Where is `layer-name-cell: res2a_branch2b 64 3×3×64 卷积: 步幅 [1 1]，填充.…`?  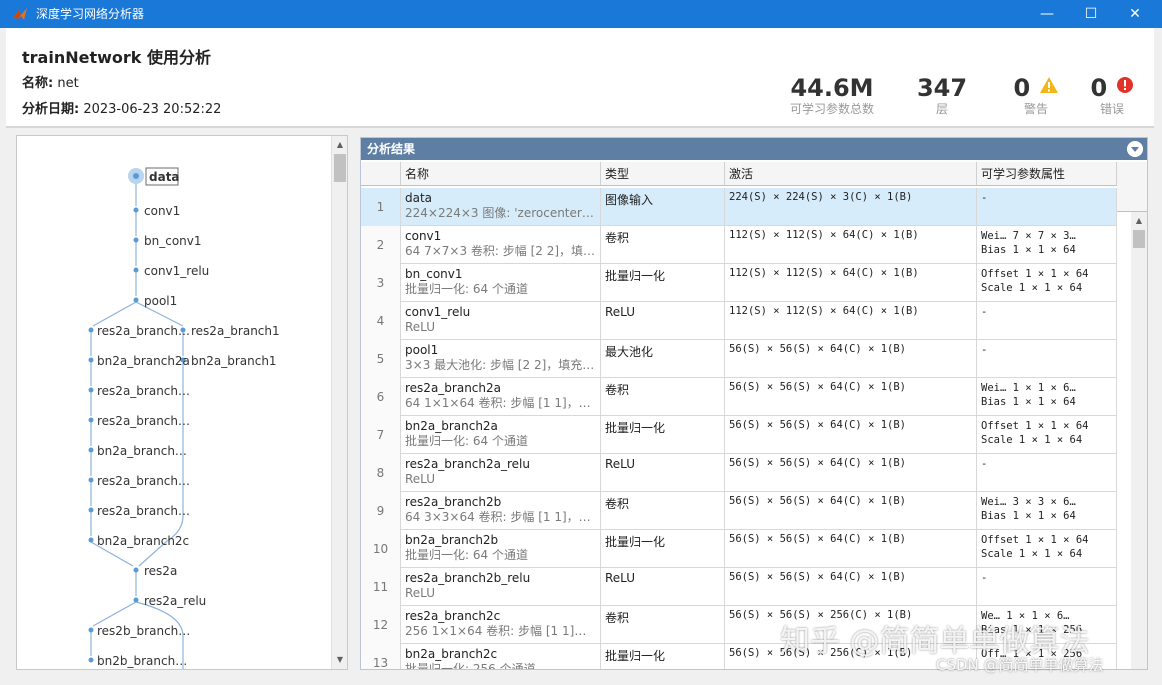 layer-name-cell: res2a_branch2b 64 3×3×64 卷积: 步幅 [1 1]，填充.… is located at coordinates (501, 511).